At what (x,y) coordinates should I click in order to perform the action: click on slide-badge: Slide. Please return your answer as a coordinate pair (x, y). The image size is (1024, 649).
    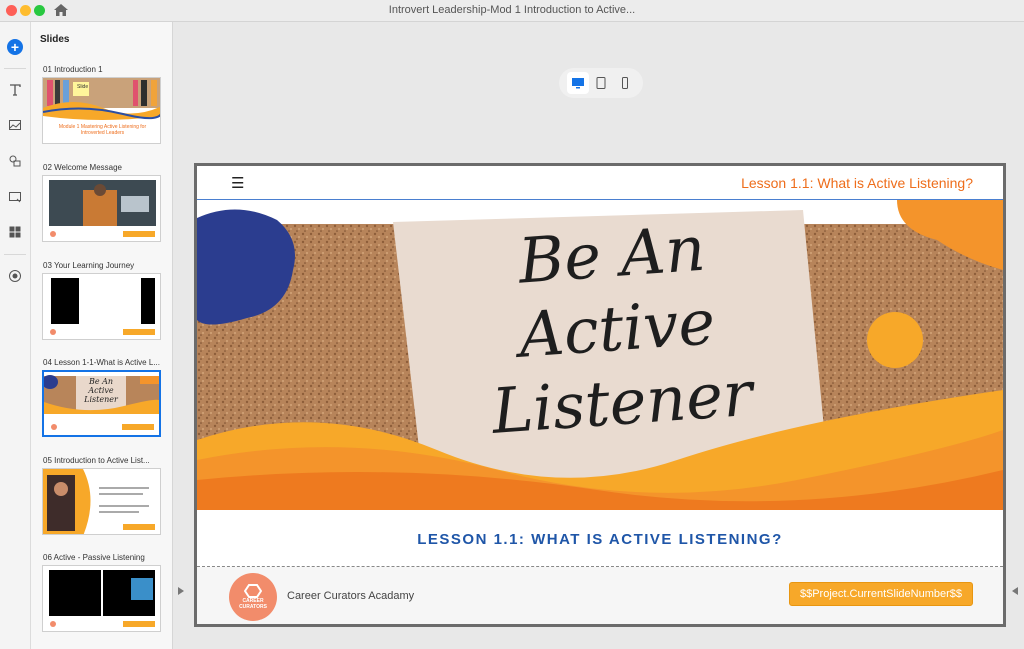
    Looking at the image, I should click on (83, 87).